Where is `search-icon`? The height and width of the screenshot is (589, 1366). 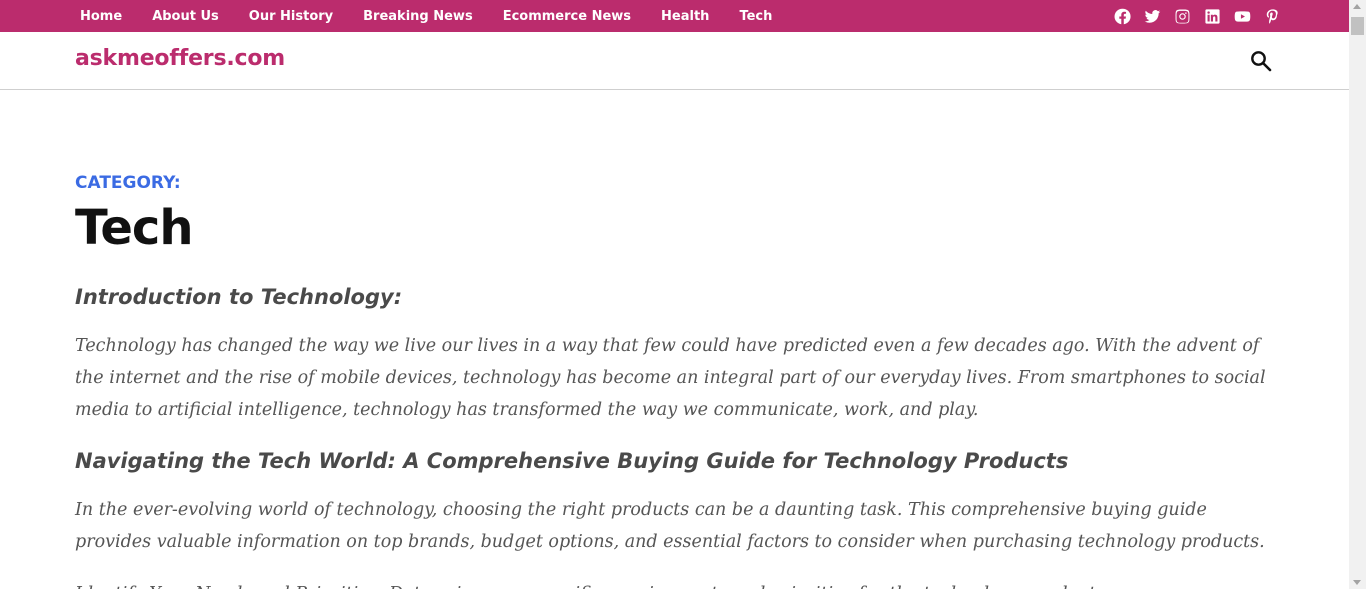
search-icon is located at coordinates (1261, 61).